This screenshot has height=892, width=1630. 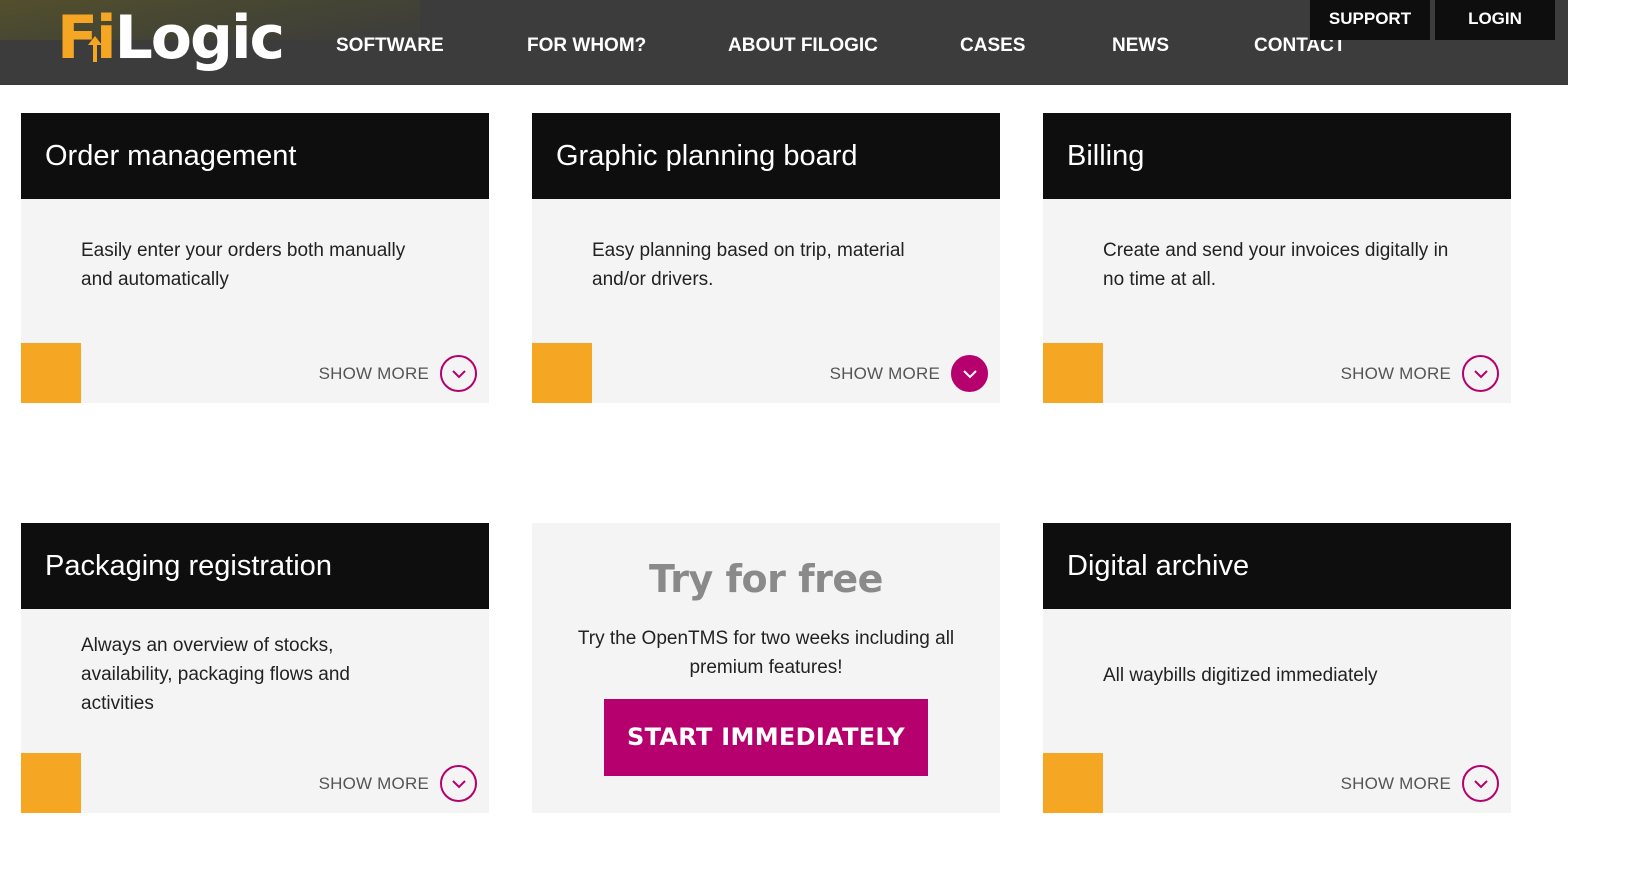 I want to click on card-title: Digital archive, so click(x=1277, y=566).